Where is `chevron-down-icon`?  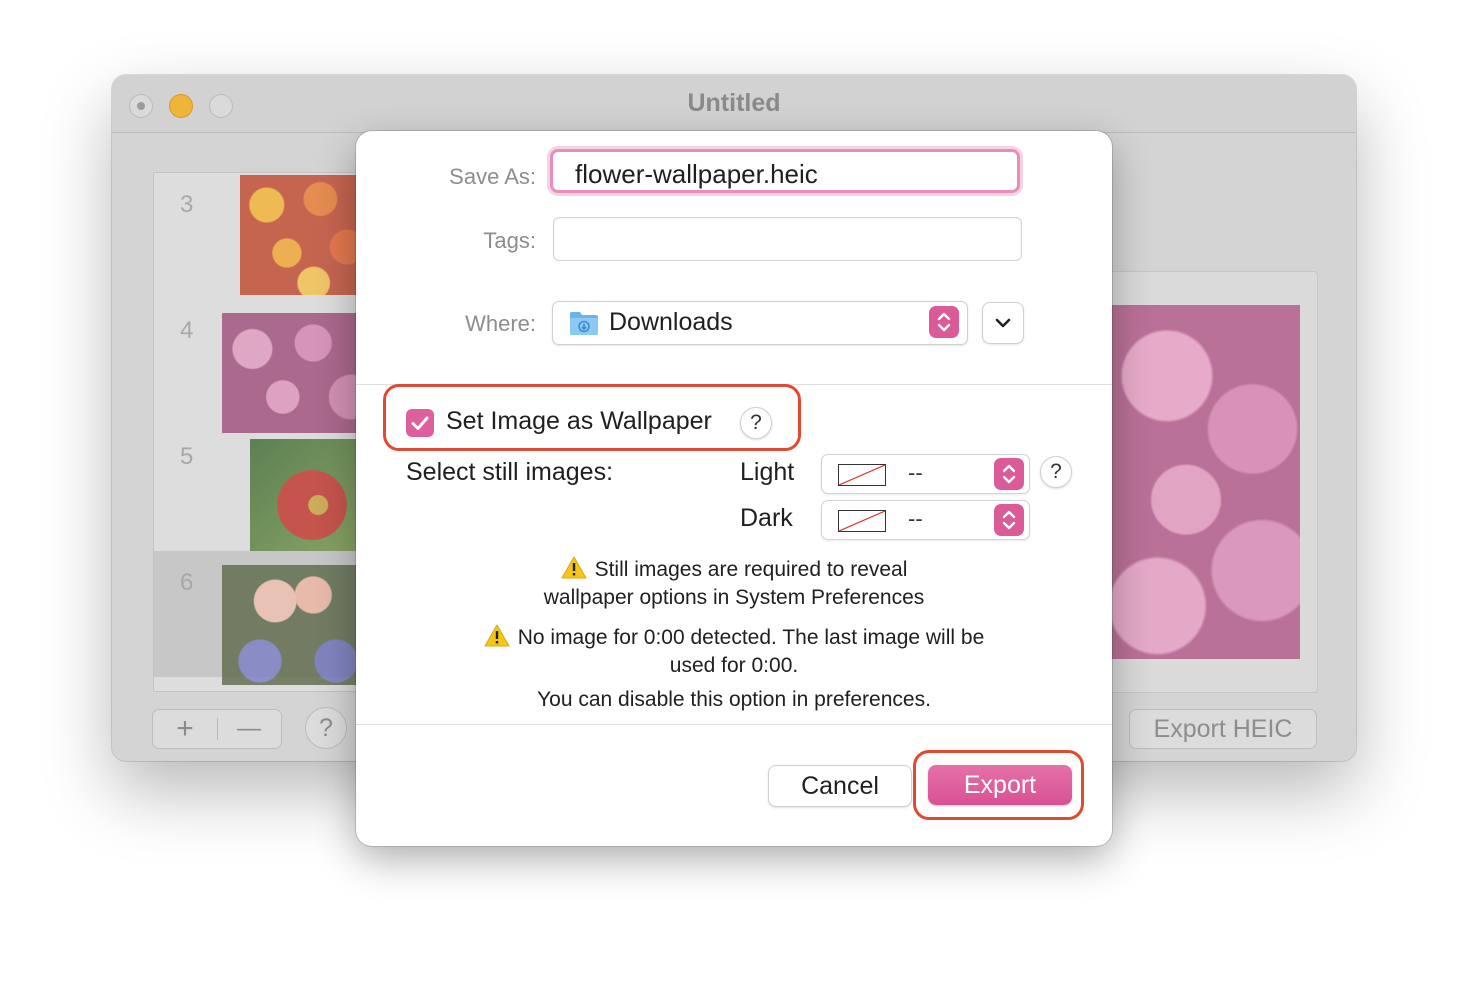
chevron-down-icon is located at coordinates (1003, 323).